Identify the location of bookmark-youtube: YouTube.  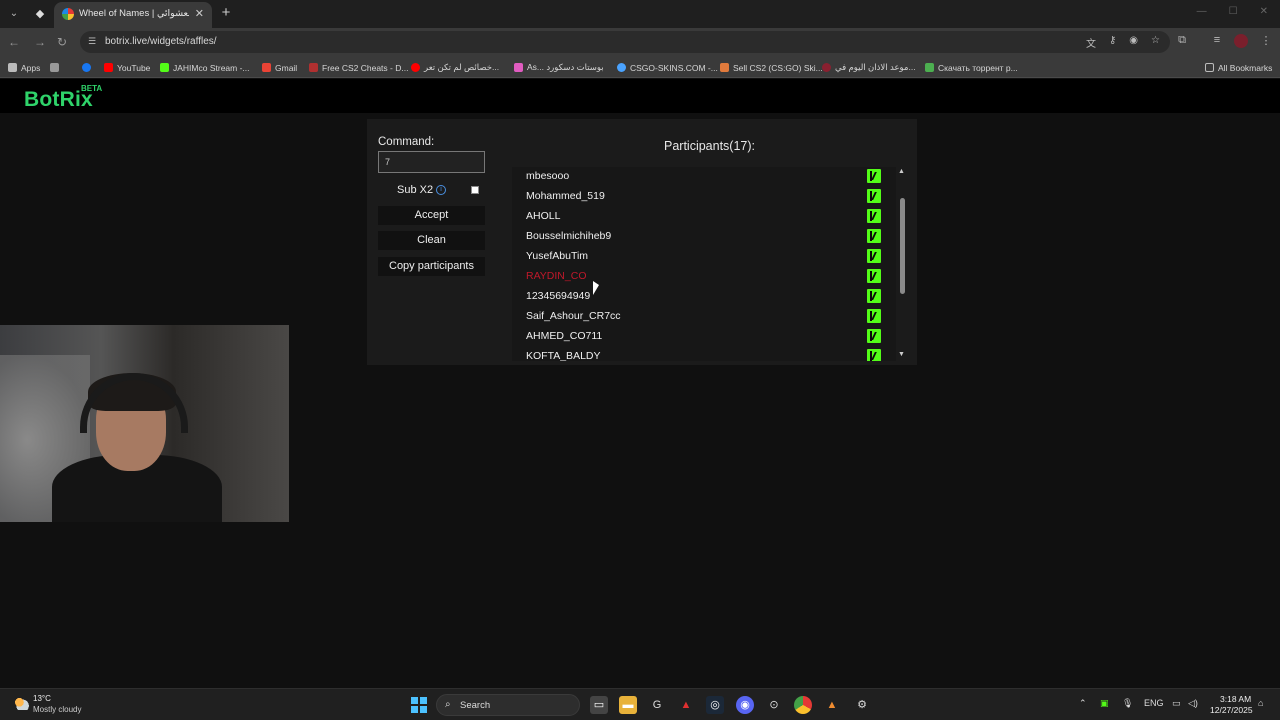
(127, 67).